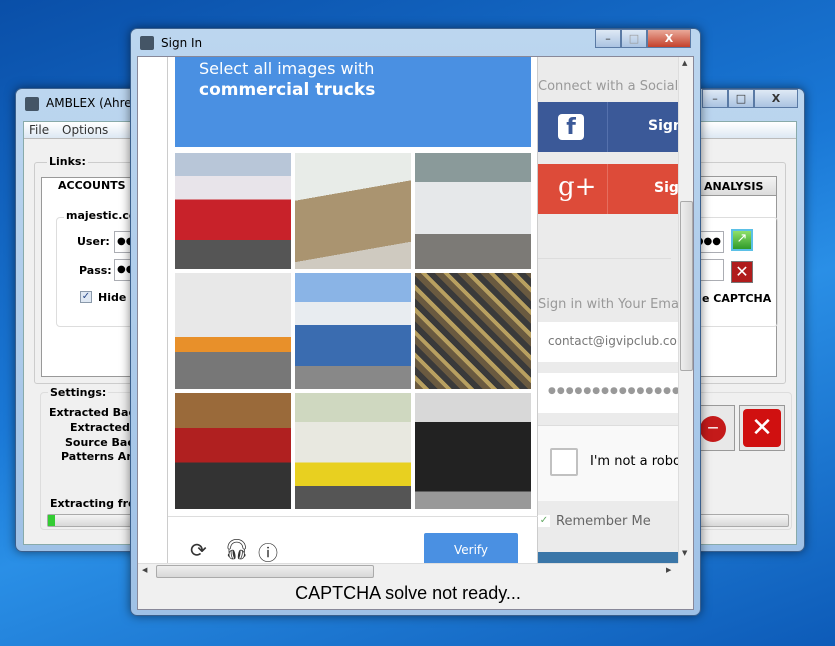 Image resolution: width=835 pixels, height=646 pixels. What do you see at coordinates (408, 571) in the screenshot?
I see `horizontal-scrollbar: ◀ ▶` at bounding box center [408, 571].